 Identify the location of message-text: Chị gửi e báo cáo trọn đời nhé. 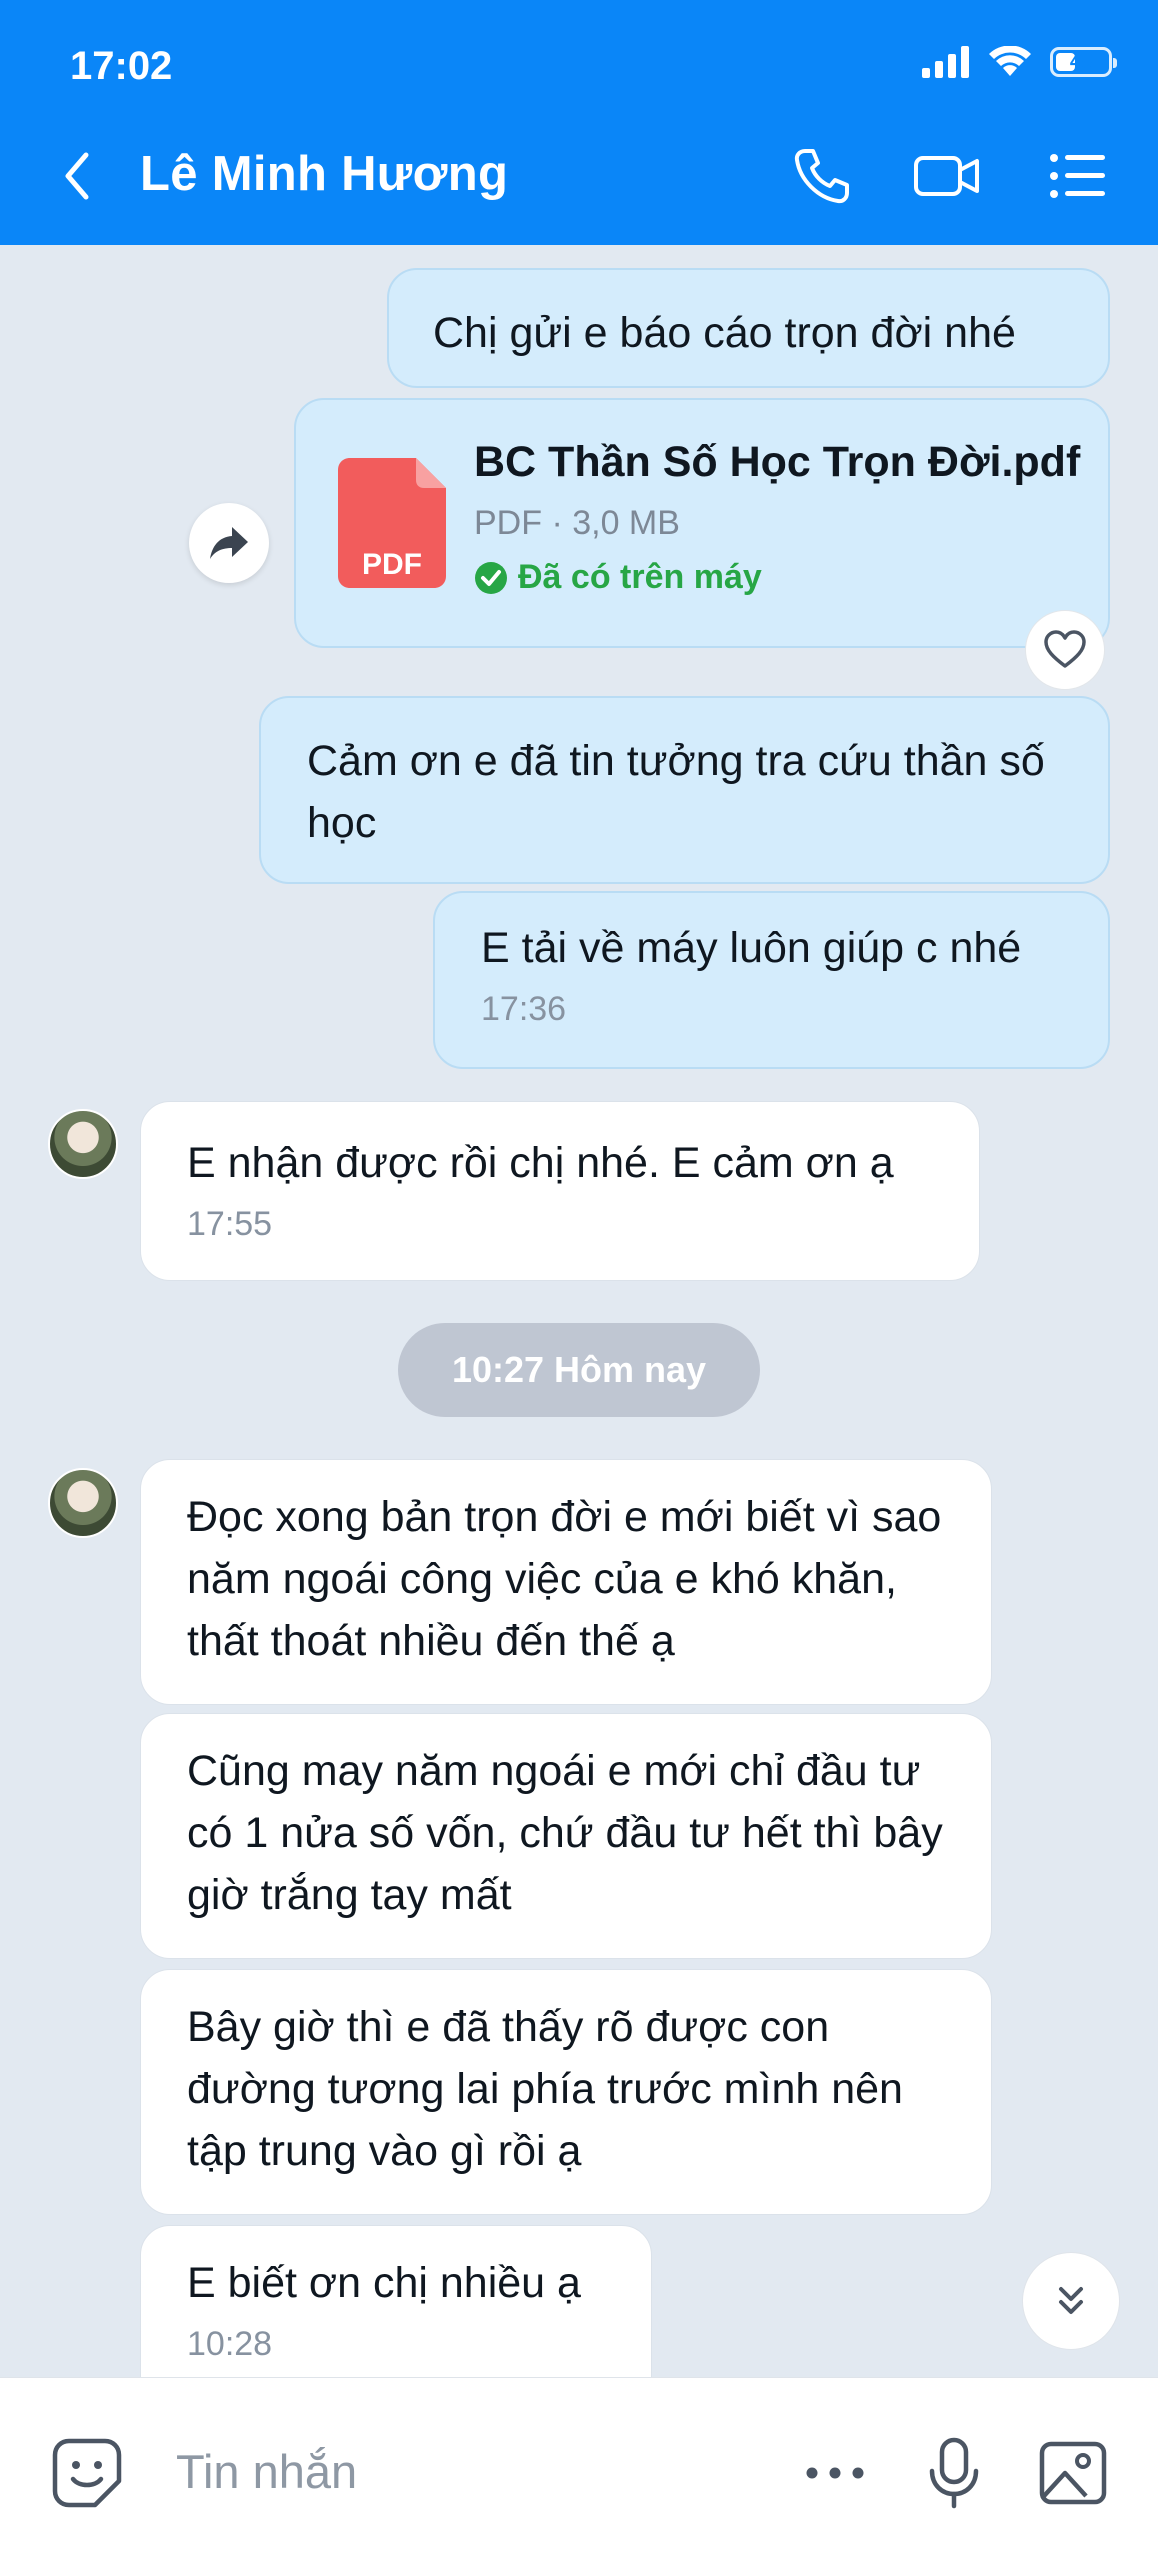
(724, 333).